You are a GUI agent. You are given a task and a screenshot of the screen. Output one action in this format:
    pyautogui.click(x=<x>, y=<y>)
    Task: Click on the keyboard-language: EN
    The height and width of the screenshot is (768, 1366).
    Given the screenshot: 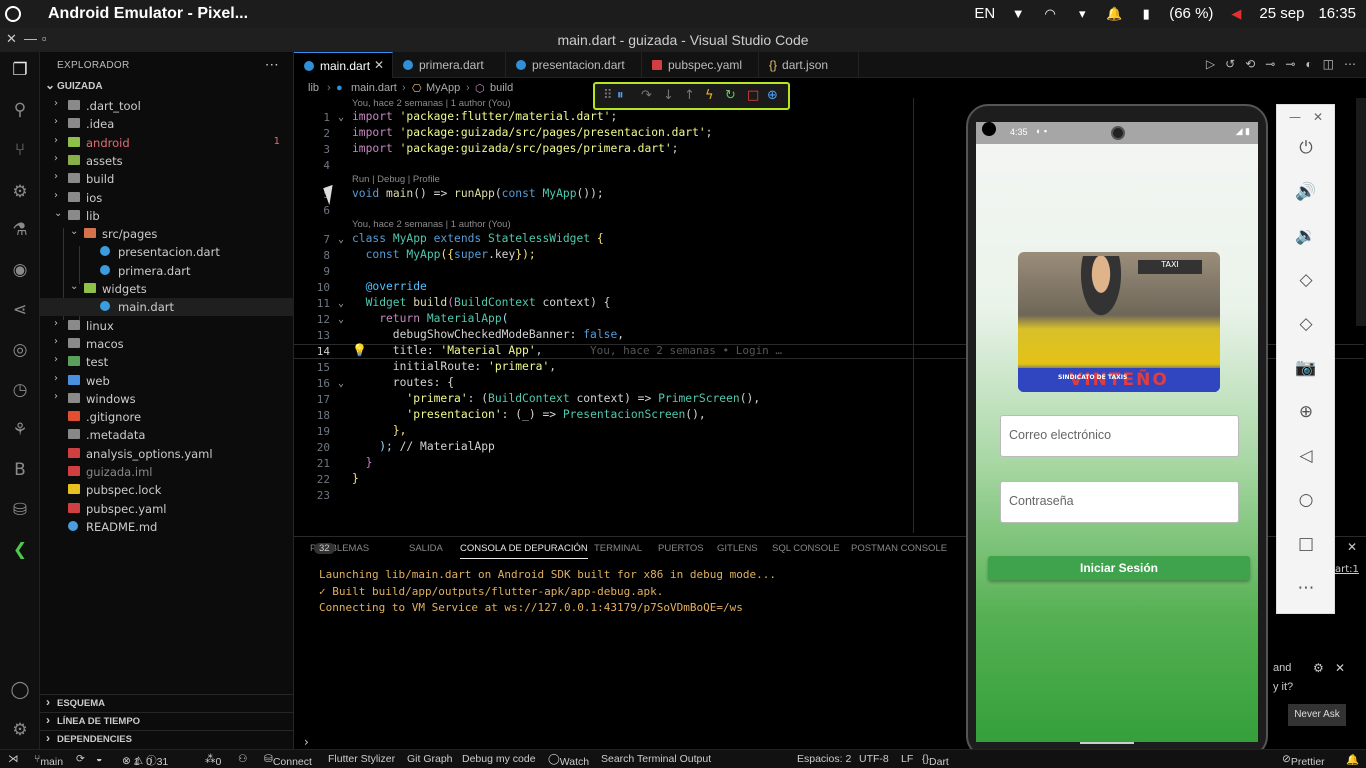 What is the action you would take?
    pyautogui.click(x=984, y=13)
    